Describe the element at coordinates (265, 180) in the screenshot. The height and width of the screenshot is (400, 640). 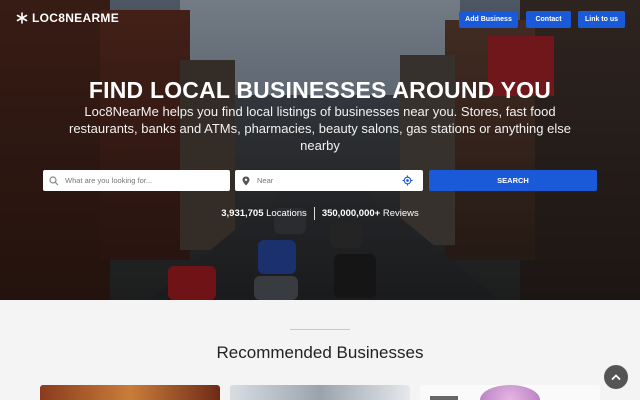
I see `search-near-placeholder: Near` at that location.